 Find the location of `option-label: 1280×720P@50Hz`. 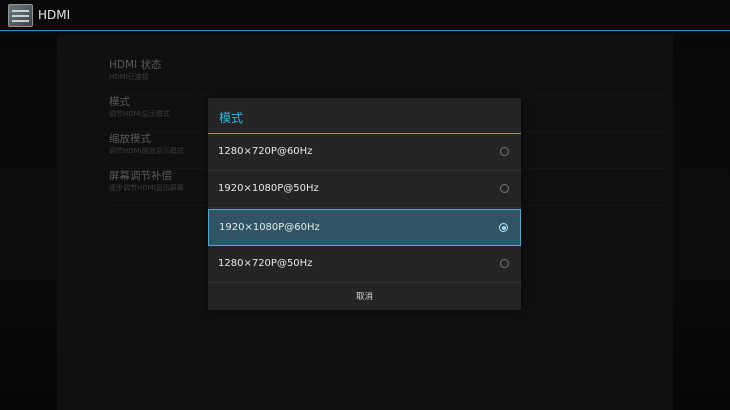

option-label: 1280×720P@50Hz is located at coordinates (265, 263).